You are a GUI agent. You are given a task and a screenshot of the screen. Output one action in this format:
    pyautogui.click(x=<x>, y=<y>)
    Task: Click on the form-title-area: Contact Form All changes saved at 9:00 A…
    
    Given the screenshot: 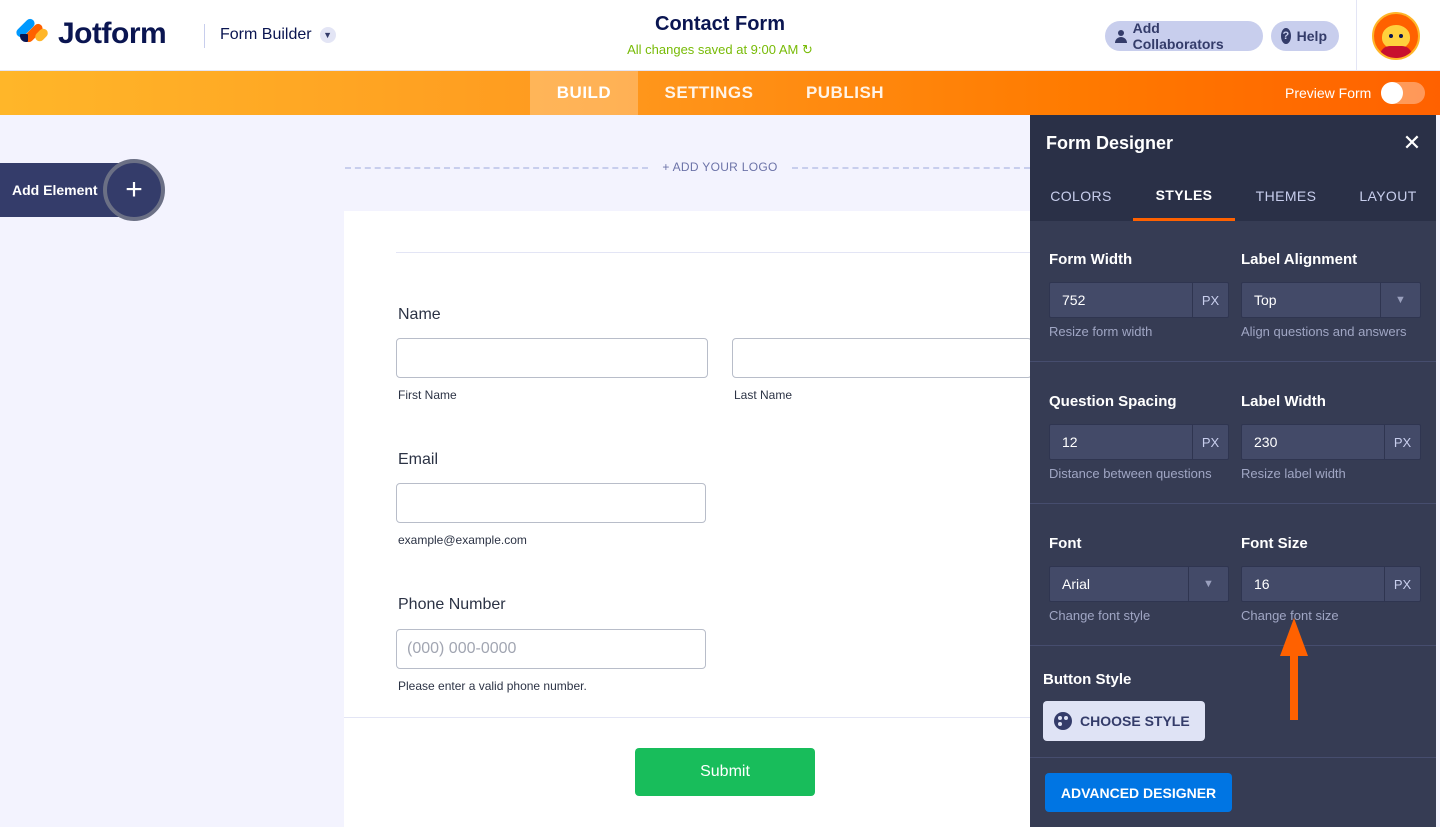 What is the action you would take?
    pyautogui.click(x=720, y=35)
    